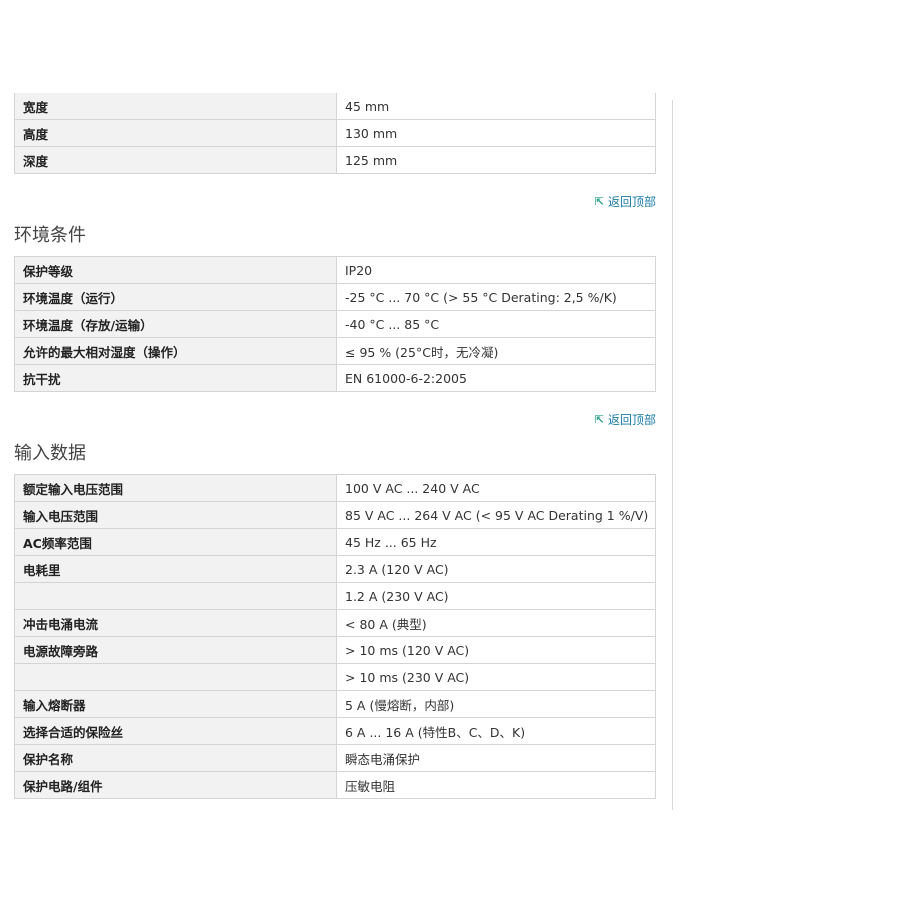  What do you see at coordinates (496, 106) in the screenshot?
I see `spec-value: 45 mm` at bounding box center [496, 106].